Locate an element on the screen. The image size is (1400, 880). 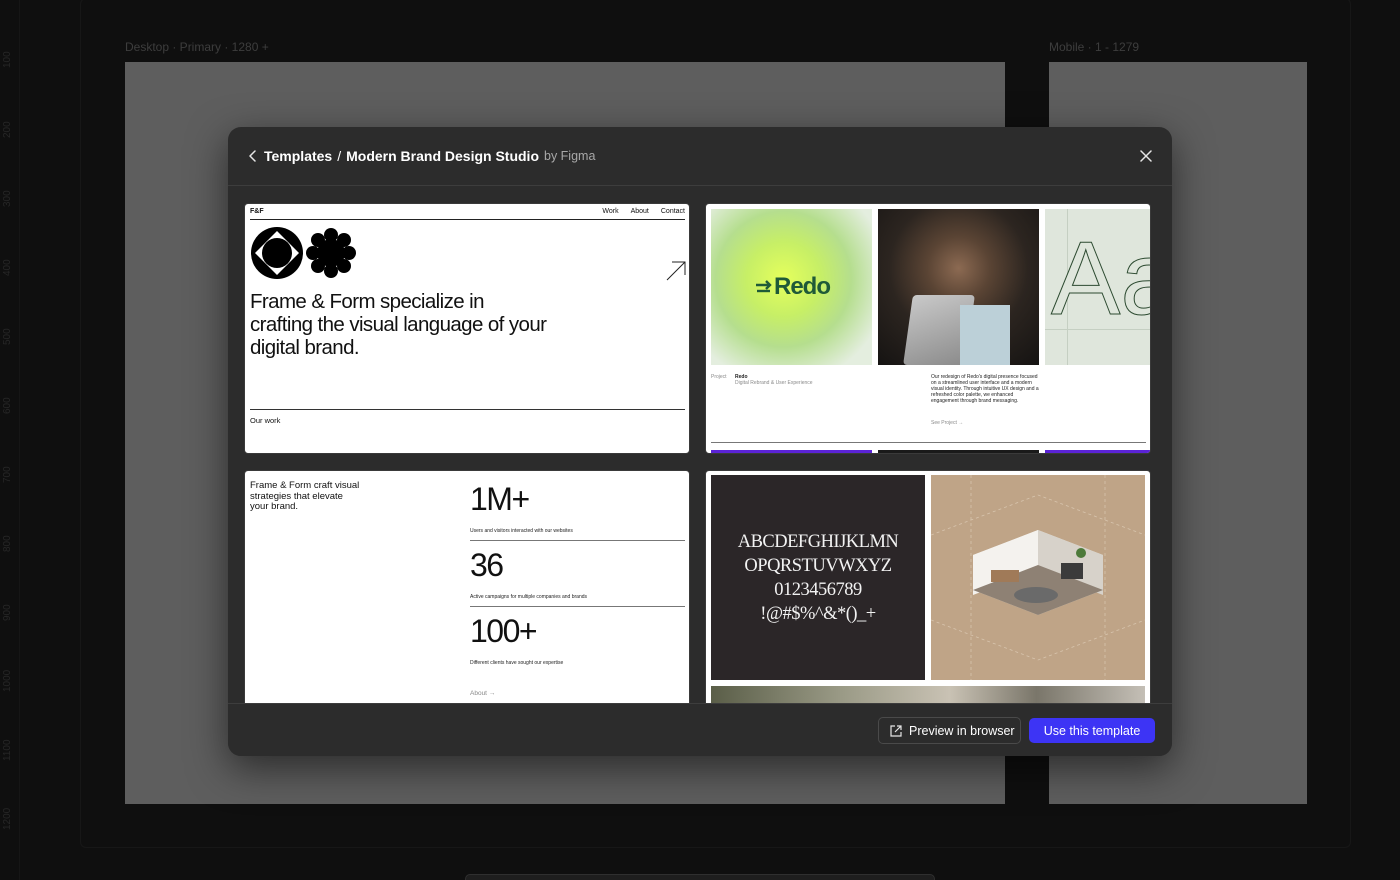
isometric-room-icon is located at coordinates (1038, 577).